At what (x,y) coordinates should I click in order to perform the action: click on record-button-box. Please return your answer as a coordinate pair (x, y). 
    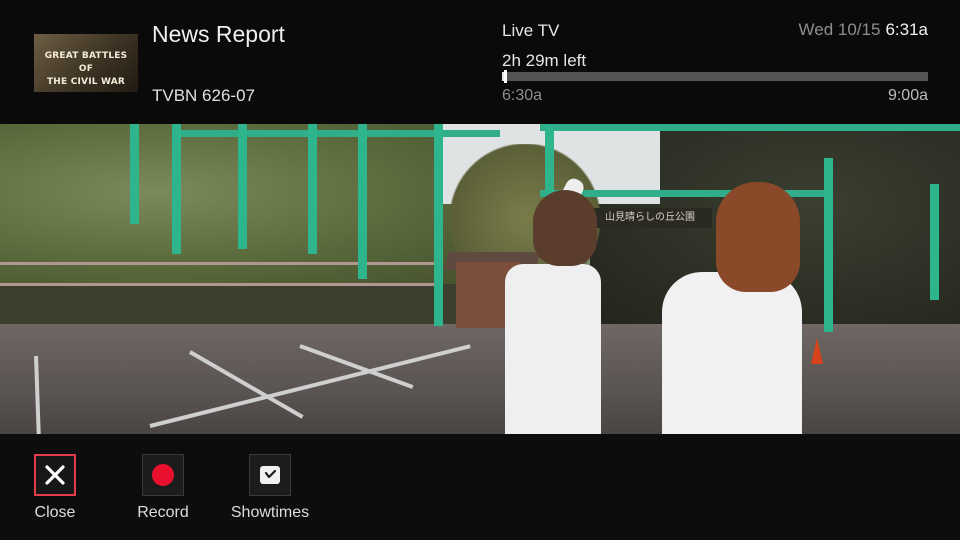
    Looking at the image, I should click on (163, 475).